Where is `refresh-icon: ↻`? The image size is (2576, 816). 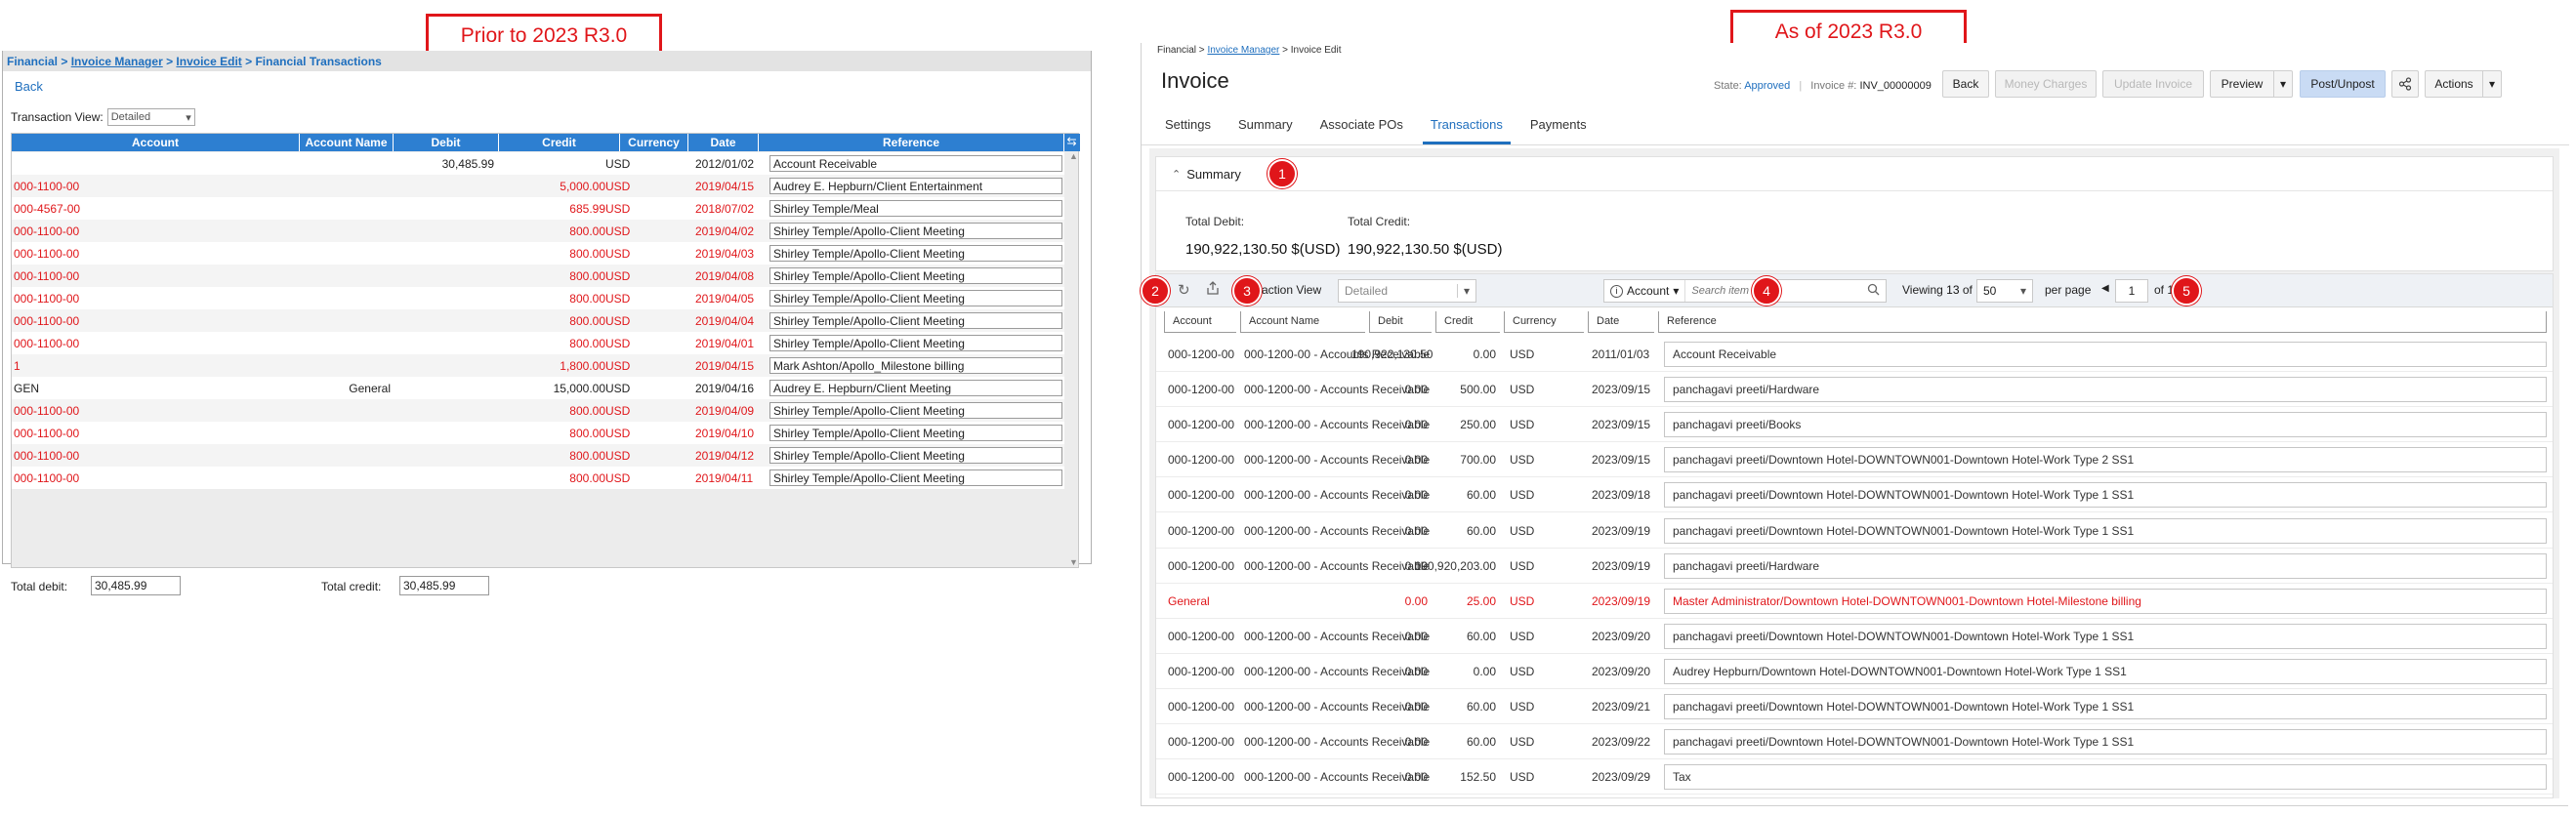 refresh-icon: ↻ is located at coordinates (1184, 290).